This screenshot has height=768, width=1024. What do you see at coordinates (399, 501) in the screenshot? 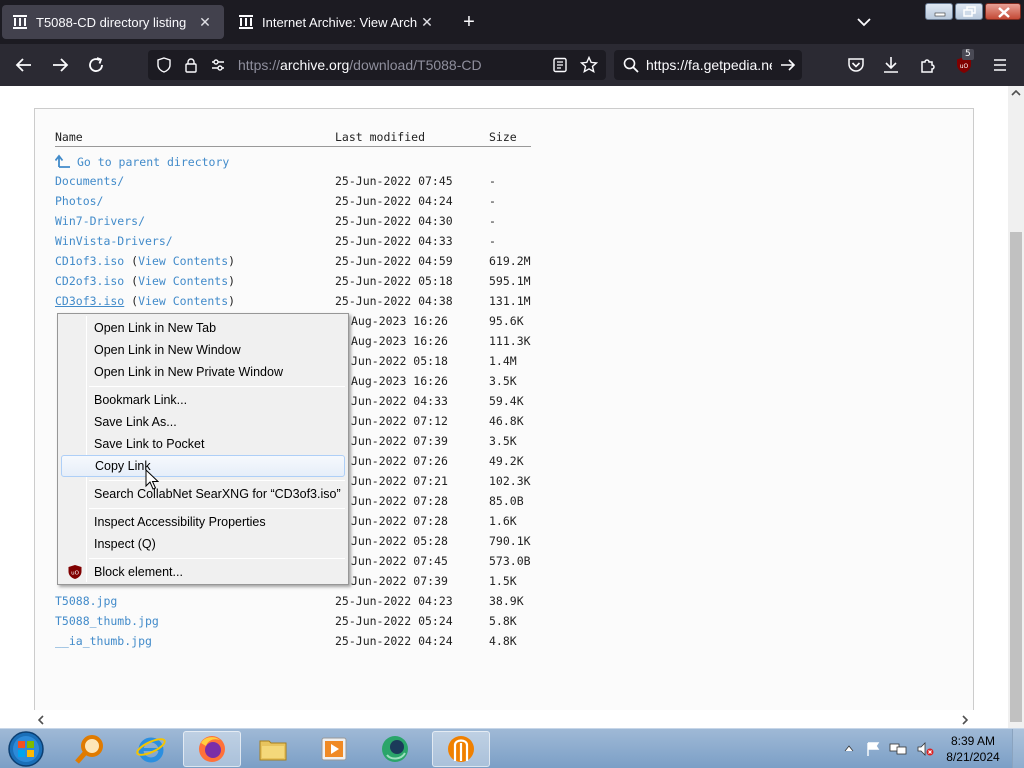
I see `modified-cell: Jun-2022 07:28` at bounding box center [399, 501].